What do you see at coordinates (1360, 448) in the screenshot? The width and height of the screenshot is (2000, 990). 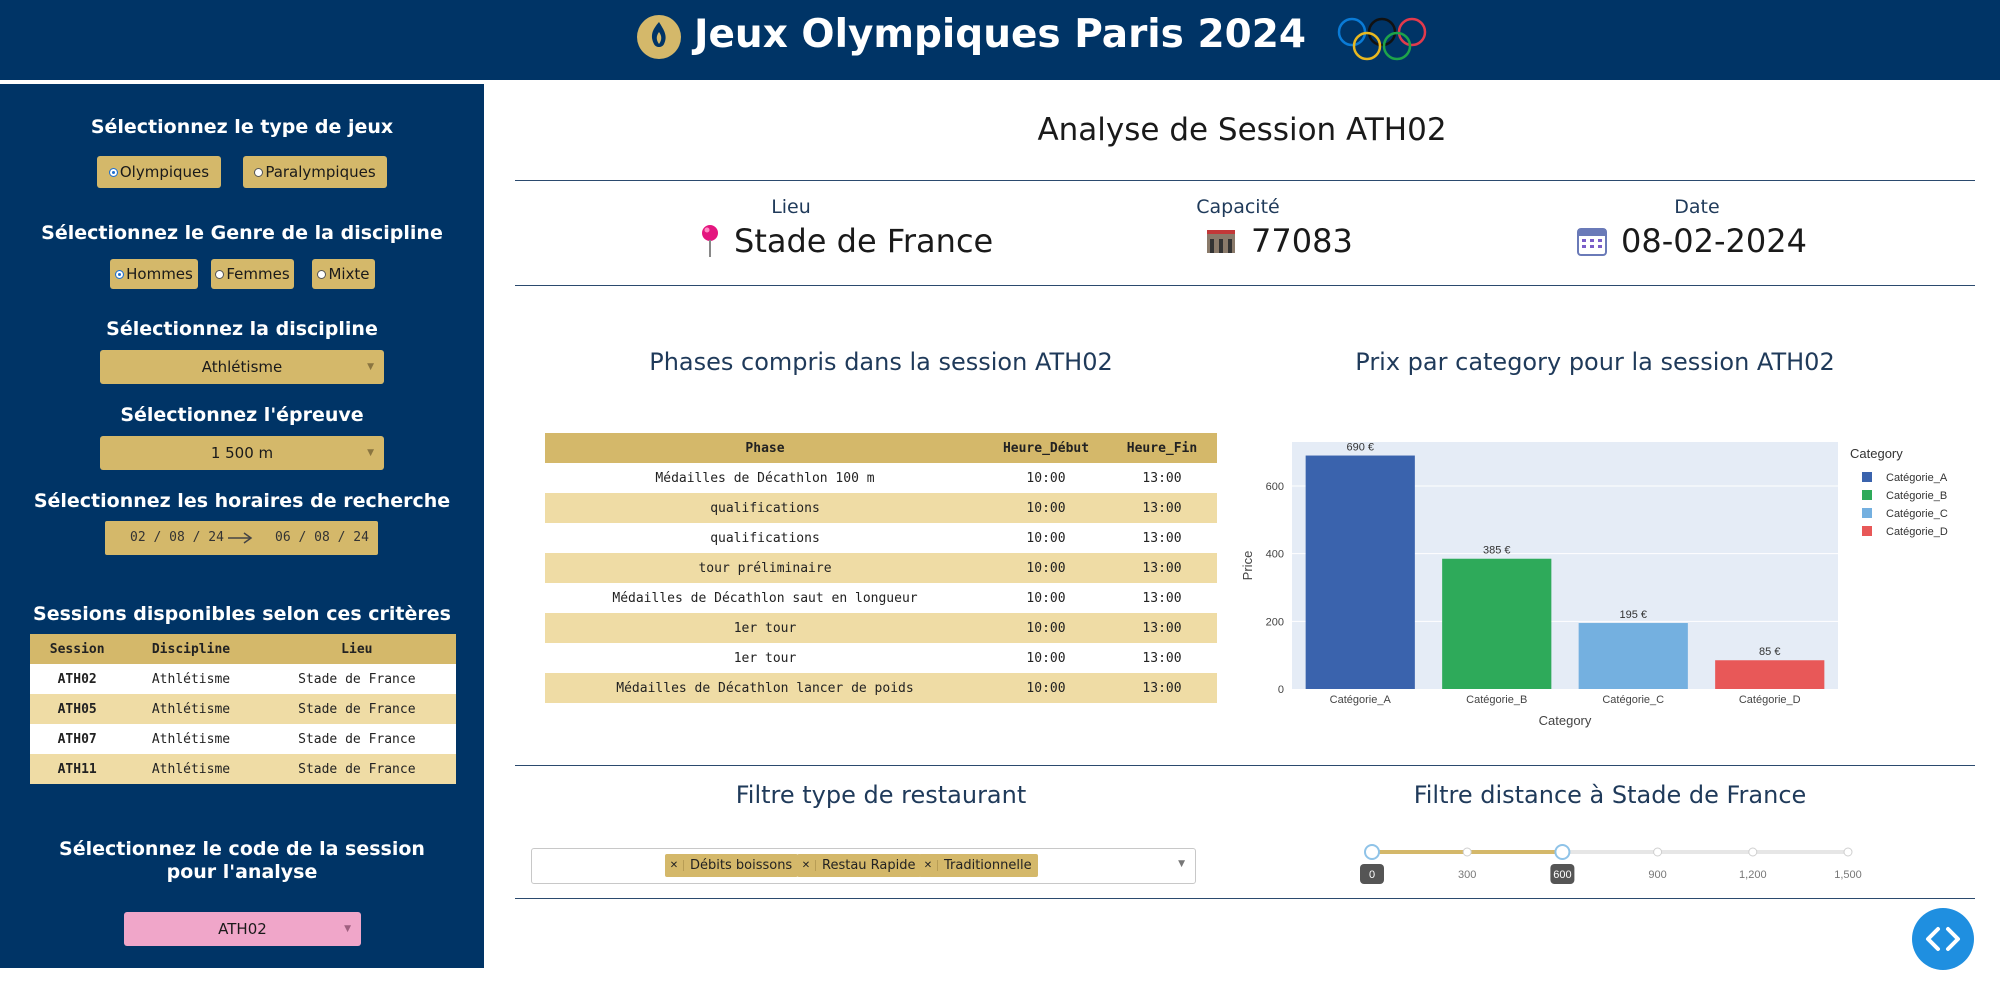 I see `data-label: 690 €` at bounding box center [1360, 448].